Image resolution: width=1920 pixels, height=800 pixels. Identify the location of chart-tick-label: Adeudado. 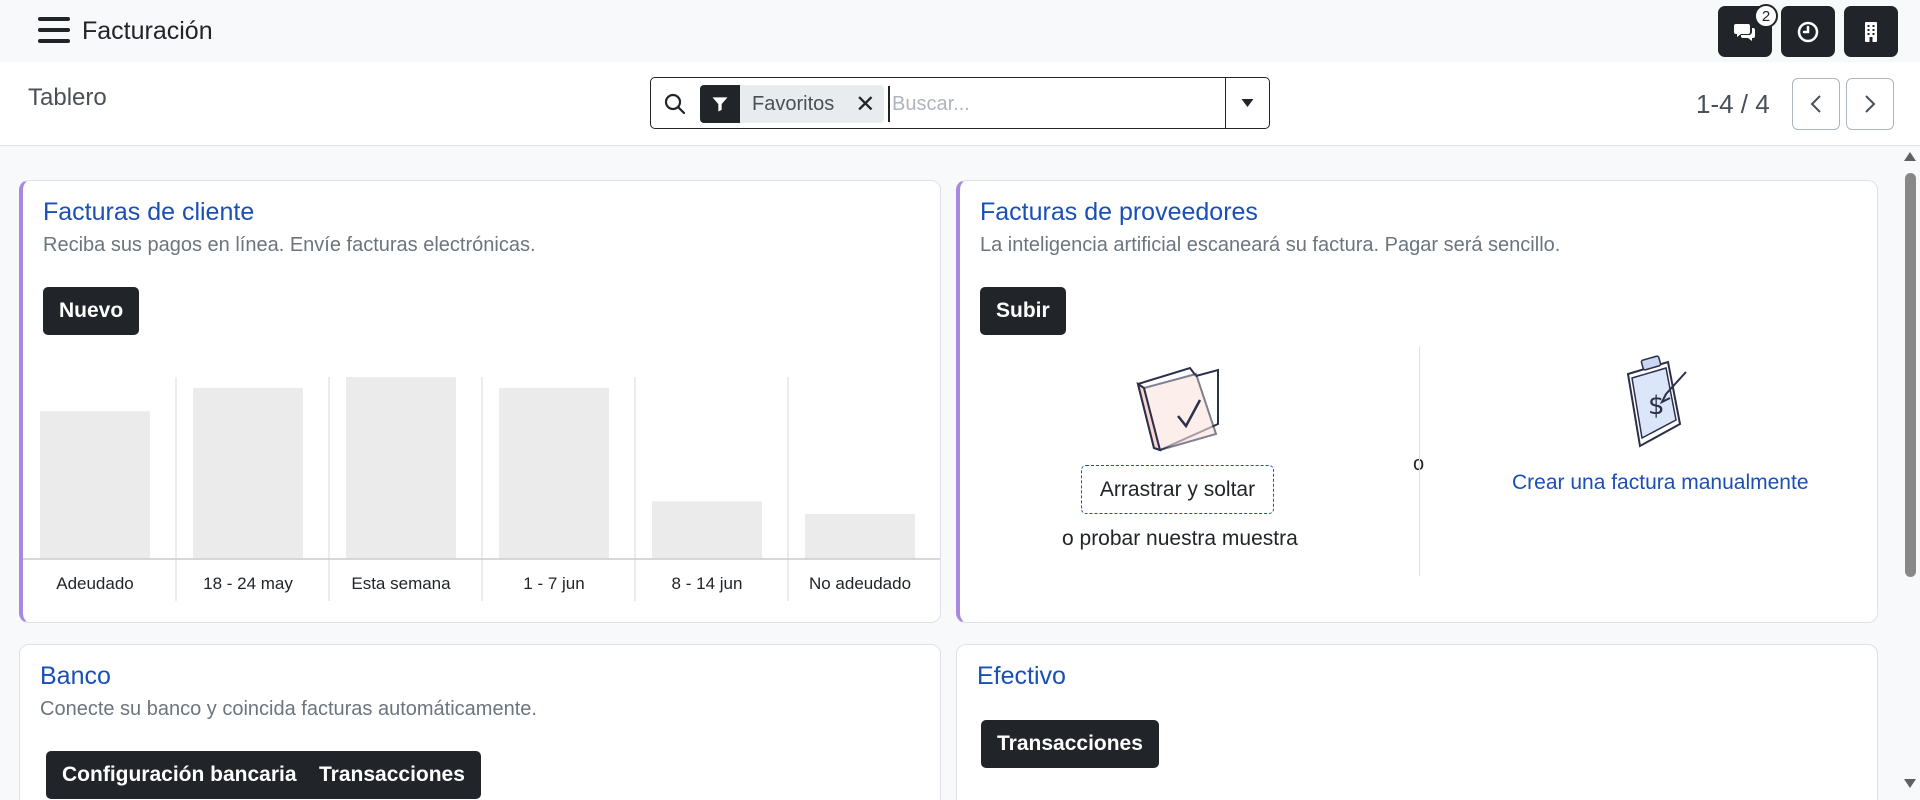
(95, 583).